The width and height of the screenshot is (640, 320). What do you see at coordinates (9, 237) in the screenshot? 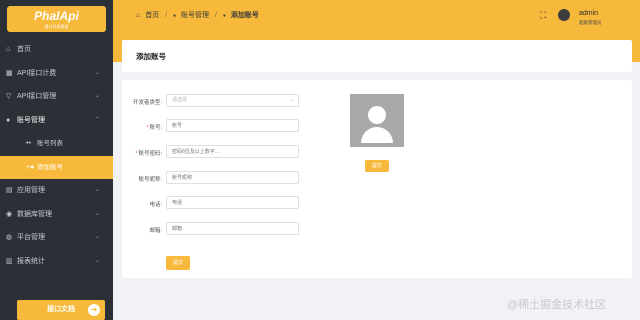
I see `globe-icon: ◍` at bounding box center [9, 237].